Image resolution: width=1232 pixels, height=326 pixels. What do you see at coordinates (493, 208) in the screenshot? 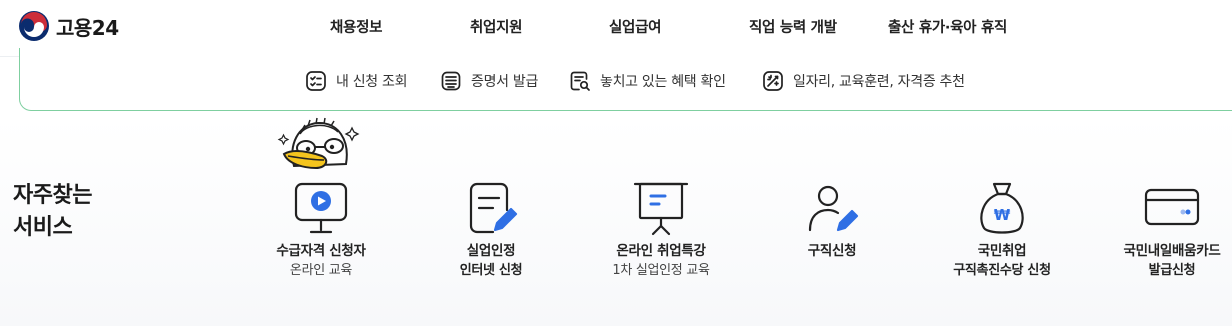
I see `document-pen-icon` at bounding box center [493, 208].